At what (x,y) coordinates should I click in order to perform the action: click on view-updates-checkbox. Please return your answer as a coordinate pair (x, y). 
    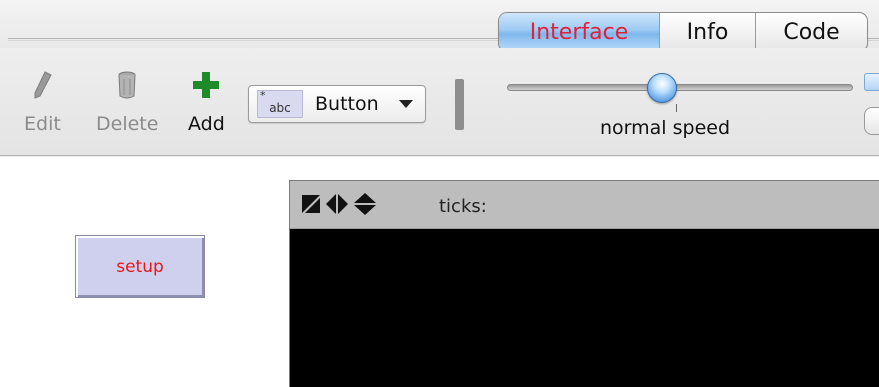
    Looking at the image, I should click on (871, 82).